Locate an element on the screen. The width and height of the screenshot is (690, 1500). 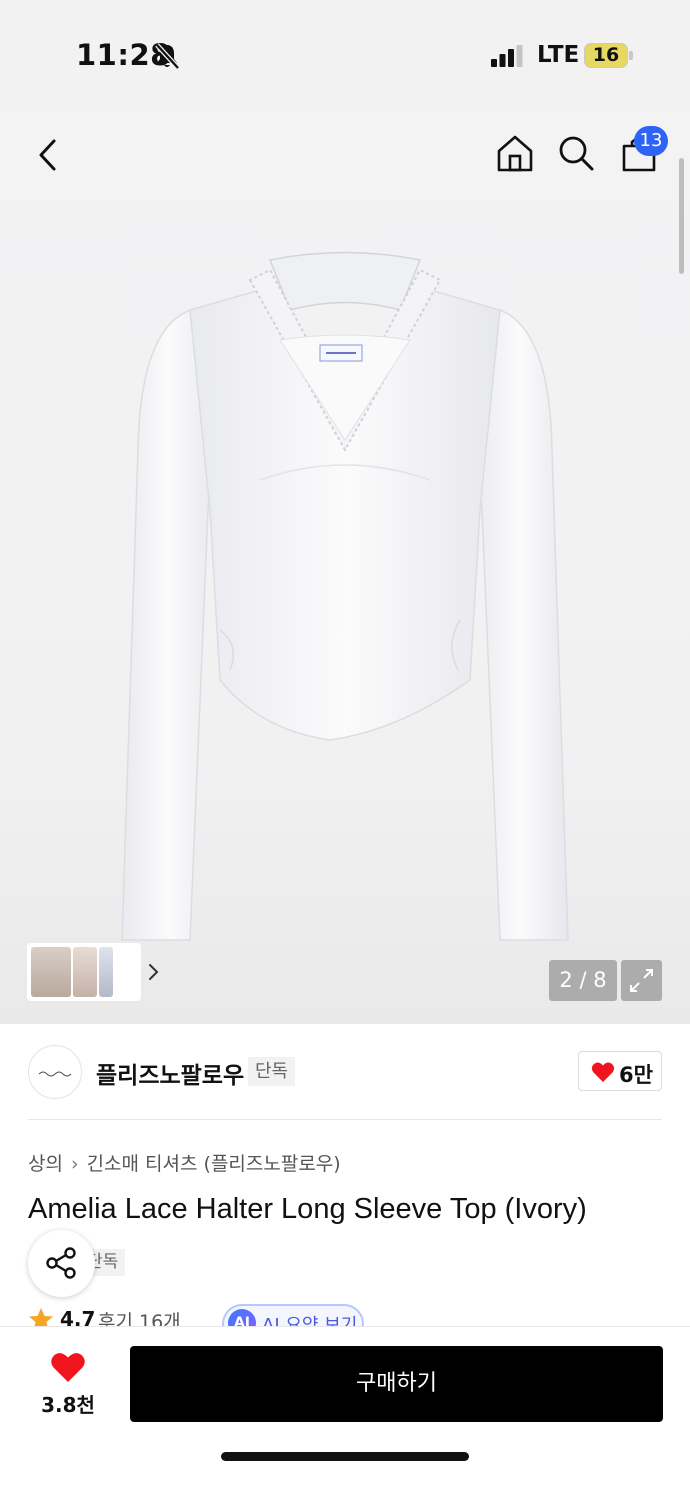
status-bar: 11:28 LTE 16 is located at coordinates (345, 55).